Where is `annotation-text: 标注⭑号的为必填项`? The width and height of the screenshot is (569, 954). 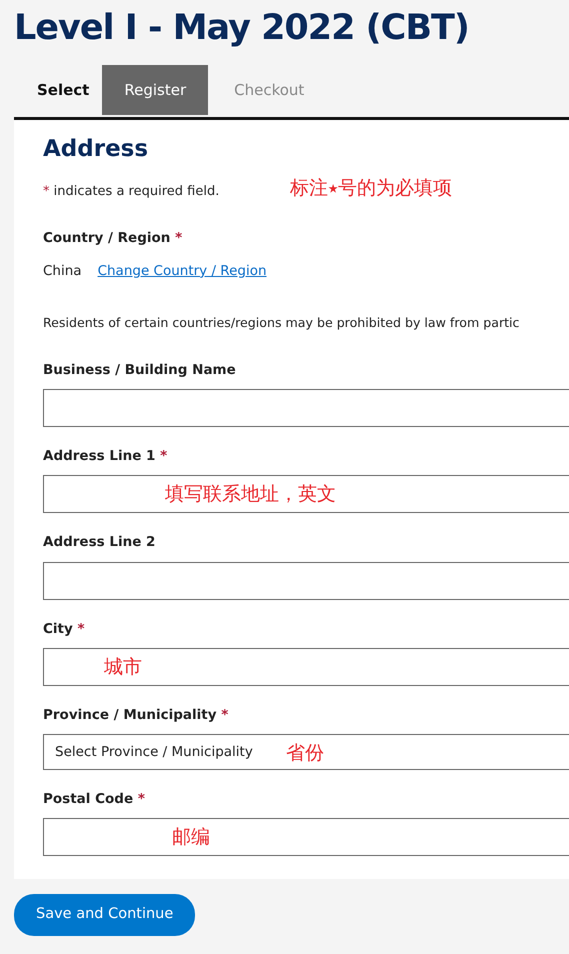 annotation-text: 标注⭑号的为必填项 is located at coordinates (371, 188).